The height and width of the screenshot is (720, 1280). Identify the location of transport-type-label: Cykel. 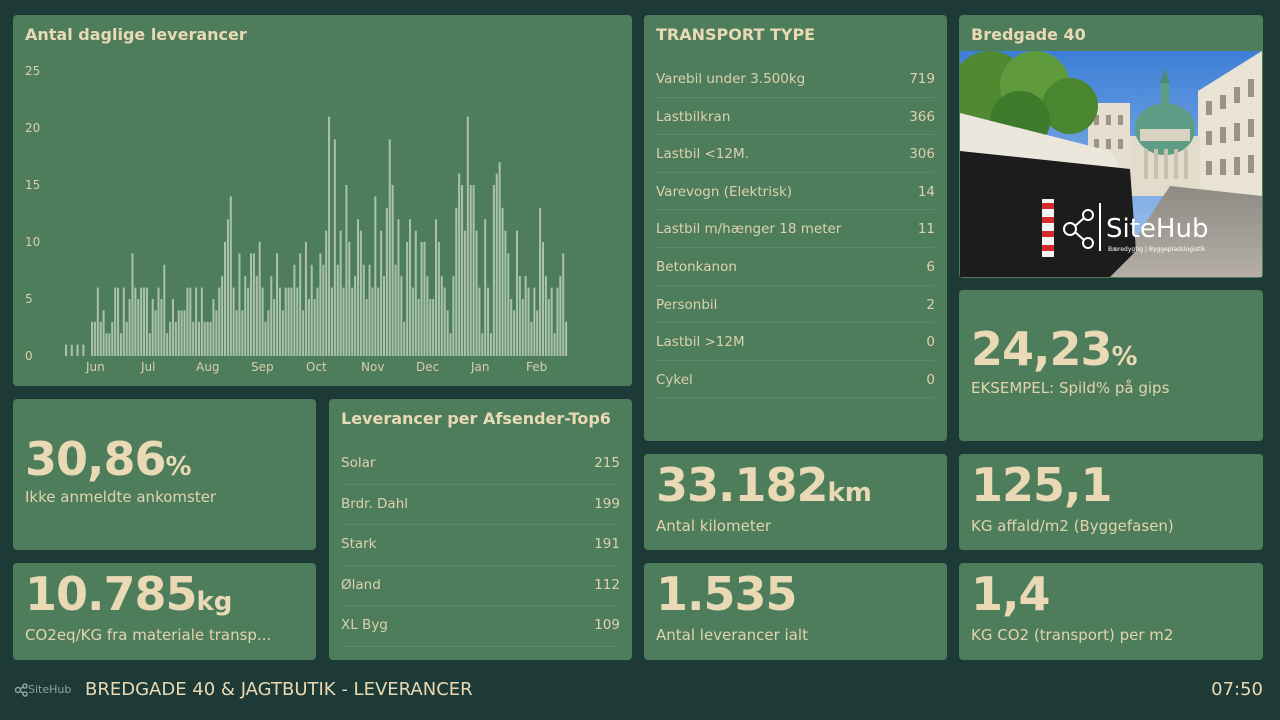
(674, 379).